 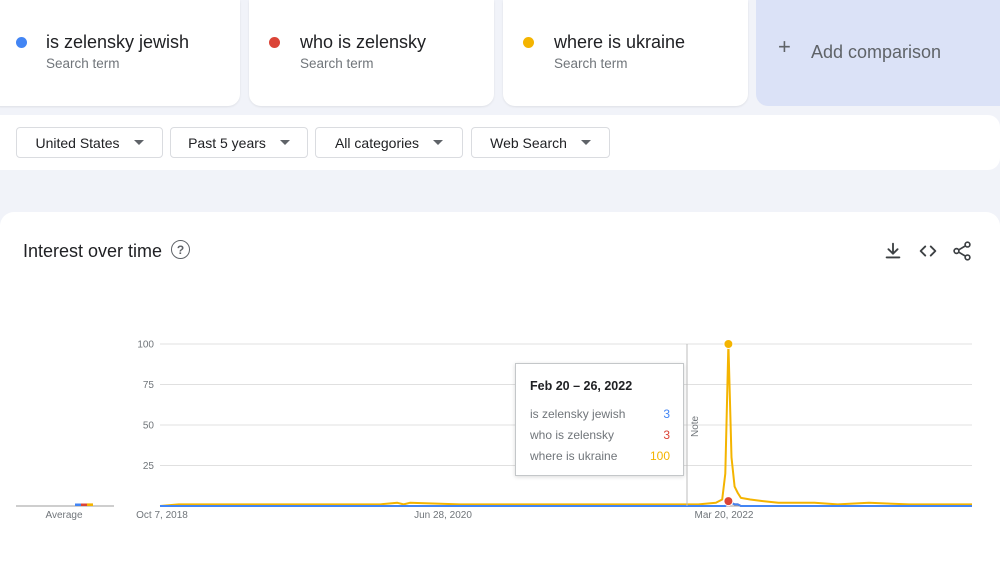 I want to click on y-tick-label: 75, so click(x=149, y=385).